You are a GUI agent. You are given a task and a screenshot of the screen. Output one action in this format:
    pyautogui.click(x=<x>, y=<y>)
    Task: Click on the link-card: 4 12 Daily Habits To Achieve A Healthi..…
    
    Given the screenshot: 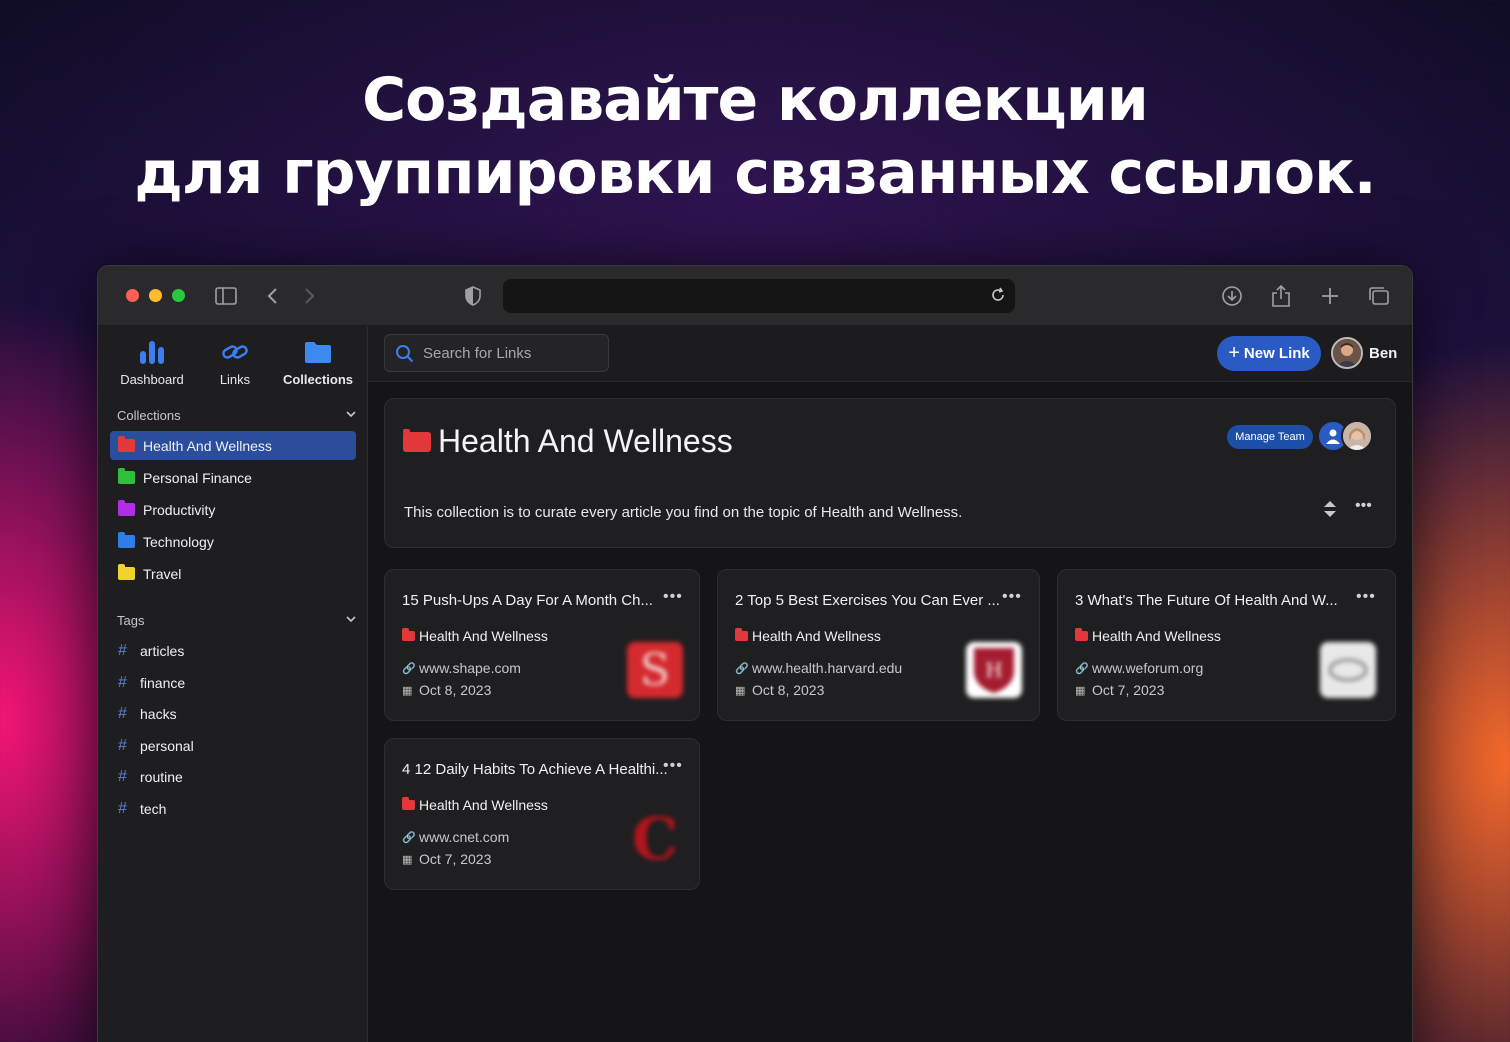 What is the action you would take?
    pyautogui.click(x=542, y=814)
    